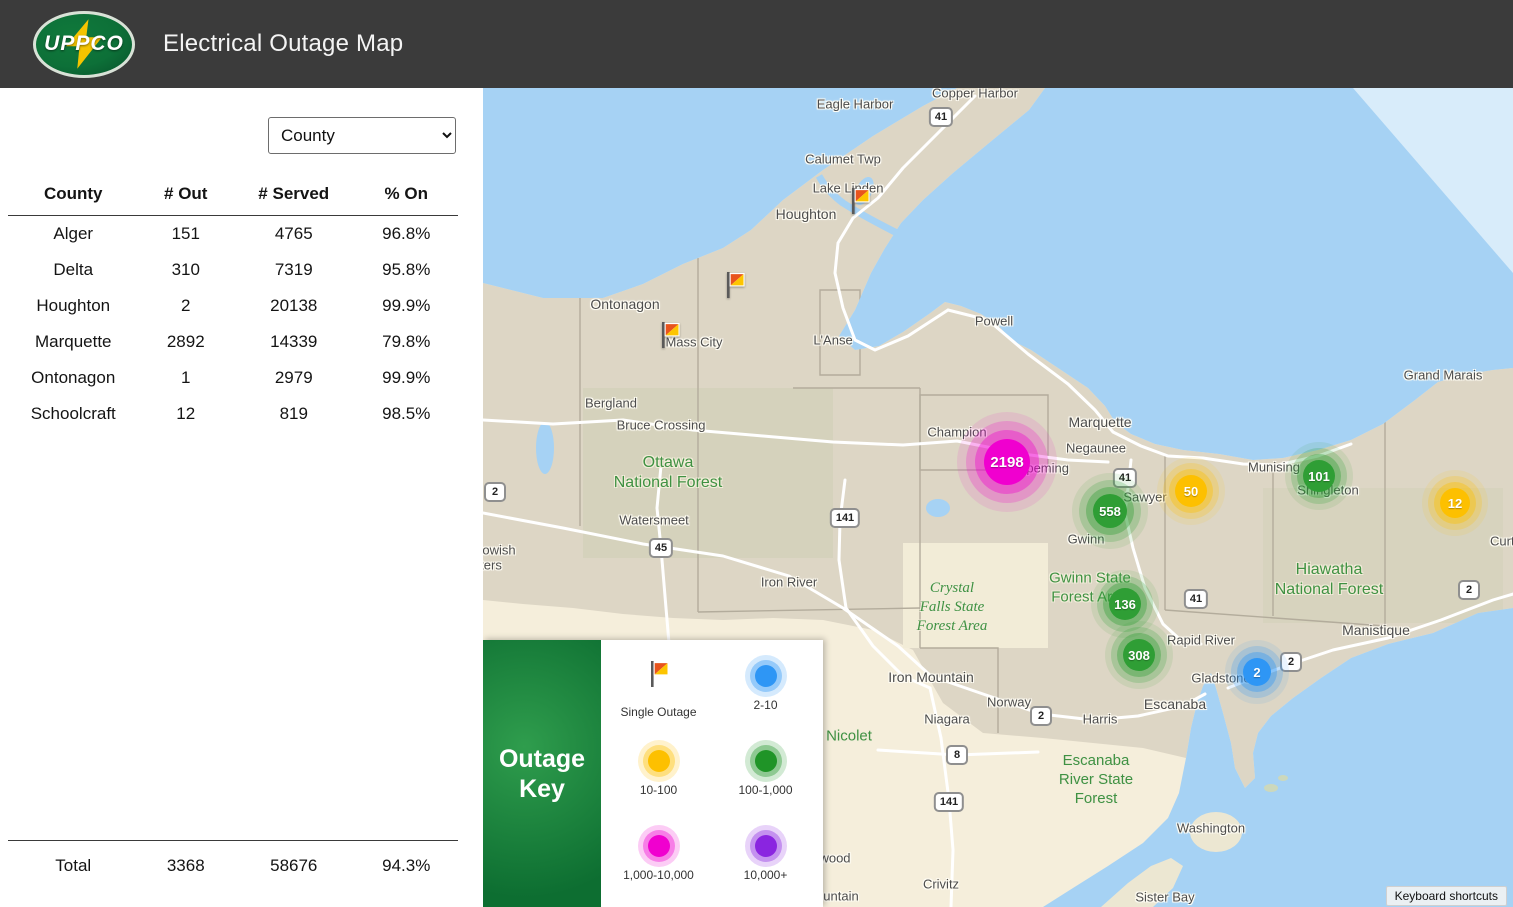 The height and width of the screenshot is (907, 1513). What do you see at coordinates (73, 865) in the screenshot?
I see `total-label: Total` at bounding box center [73, 865].